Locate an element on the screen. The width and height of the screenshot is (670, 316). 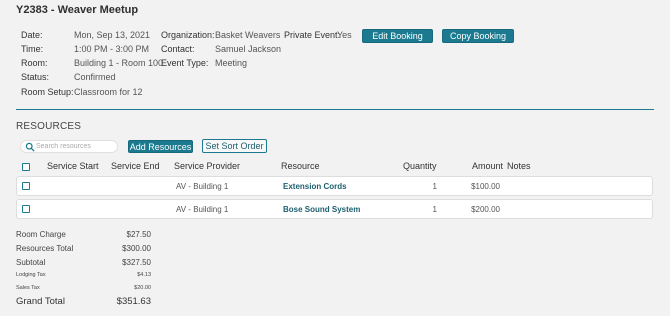
room-charge-label: Room Charge is located at coordinates (41, 234).